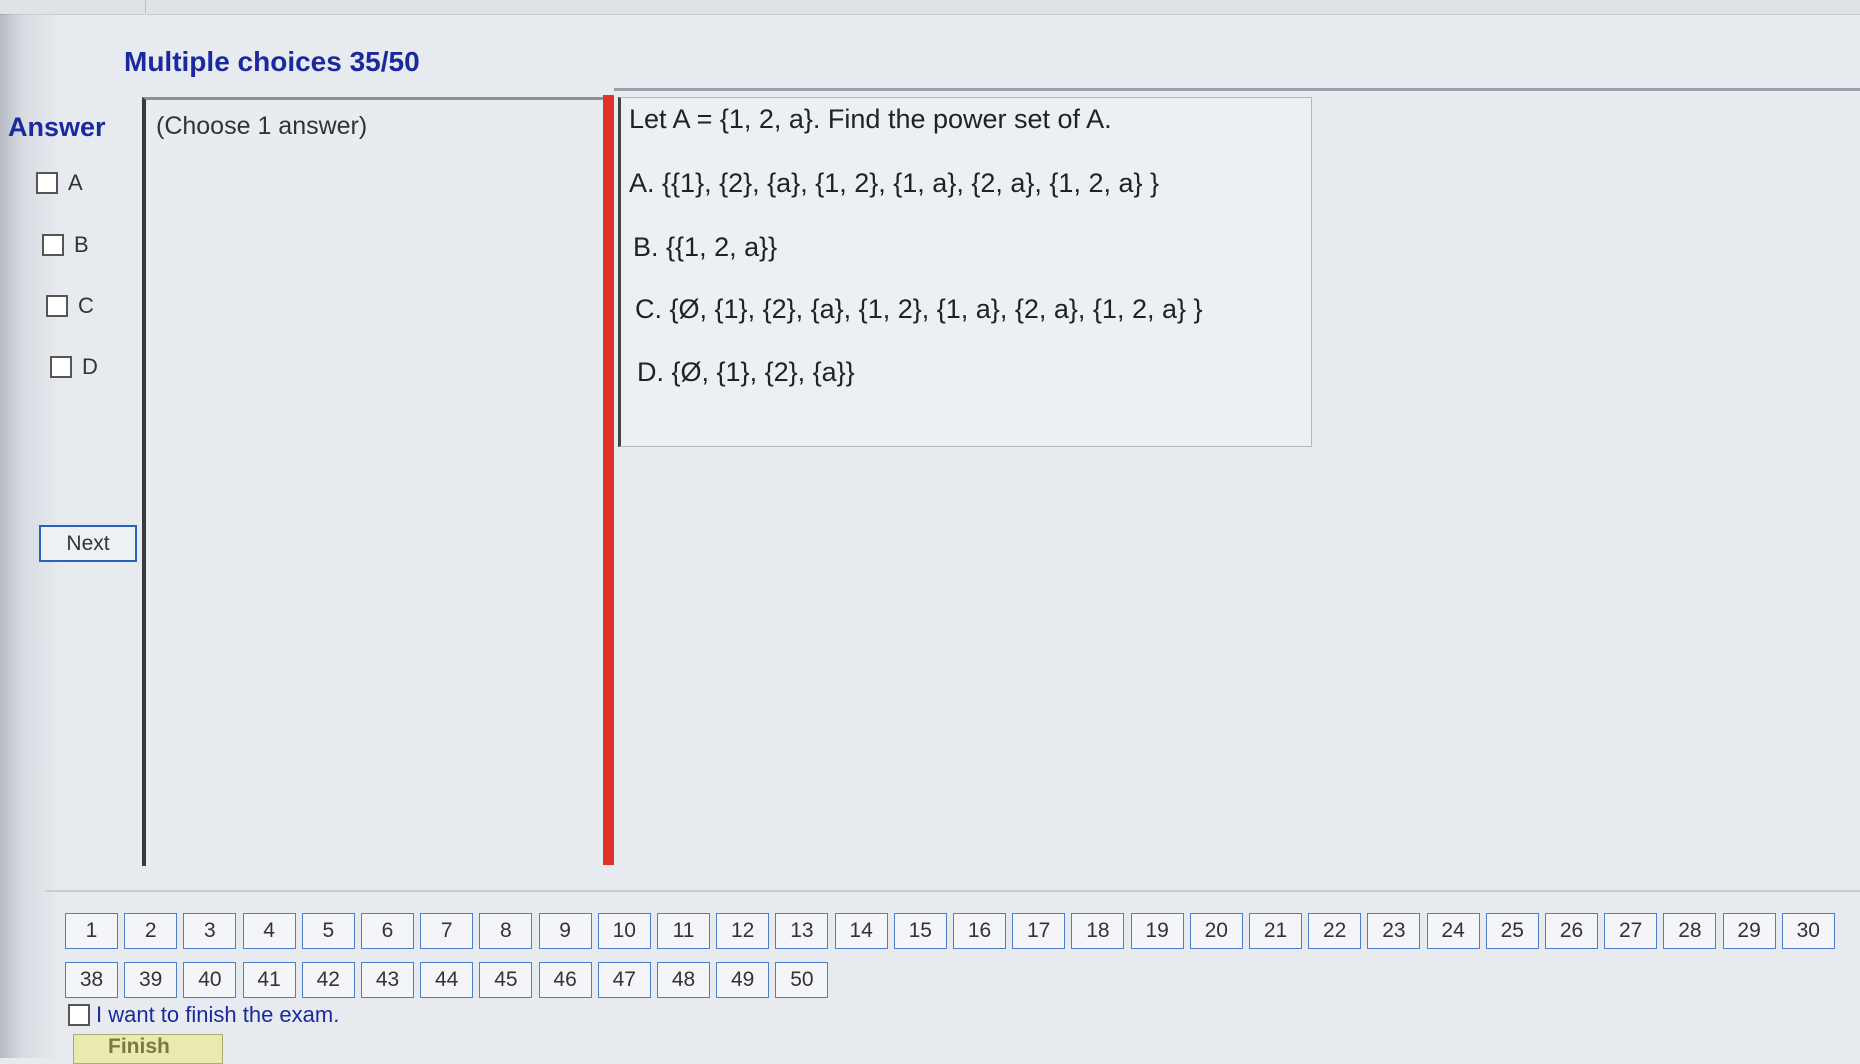 The width and height of the screenshot is (1860, 1064). What do you see at coordinates (1453, 931) in the screenshot?
I see `question-nav-button: 24` at bounding box center [1453, 931].